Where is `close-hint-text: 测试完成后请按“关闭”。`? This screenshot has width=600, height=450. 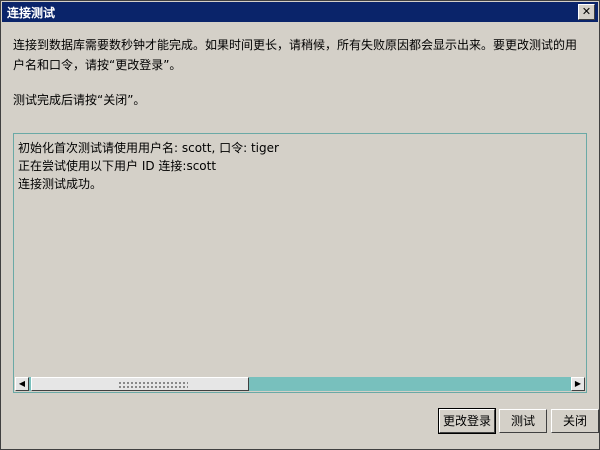
close-hint-text: 测试完成后请按“关闭”。 is located at coordinates (79, 100).